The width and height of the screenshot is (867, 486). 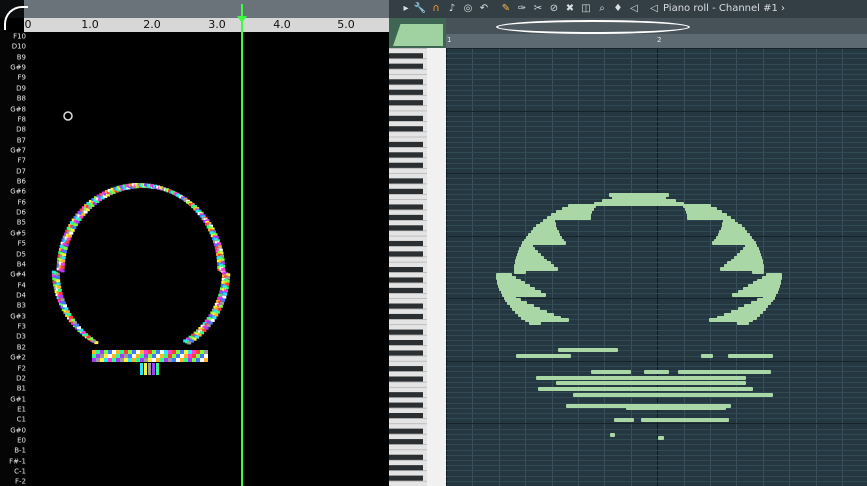 I want to click on piano-roll-timeline: 1 2, so click(x=656, y=33).